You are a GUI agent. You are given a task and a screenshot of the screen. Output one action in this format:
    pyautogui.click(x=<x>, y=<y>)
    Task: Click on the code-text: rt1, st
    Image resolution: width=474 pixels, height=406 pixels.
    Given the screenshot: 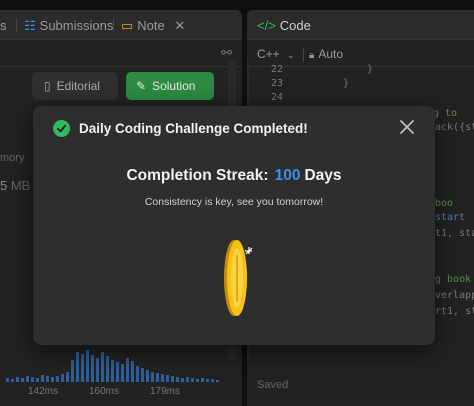 What is the action you would take?
    pyautogui.click(x=454, y=311)
    